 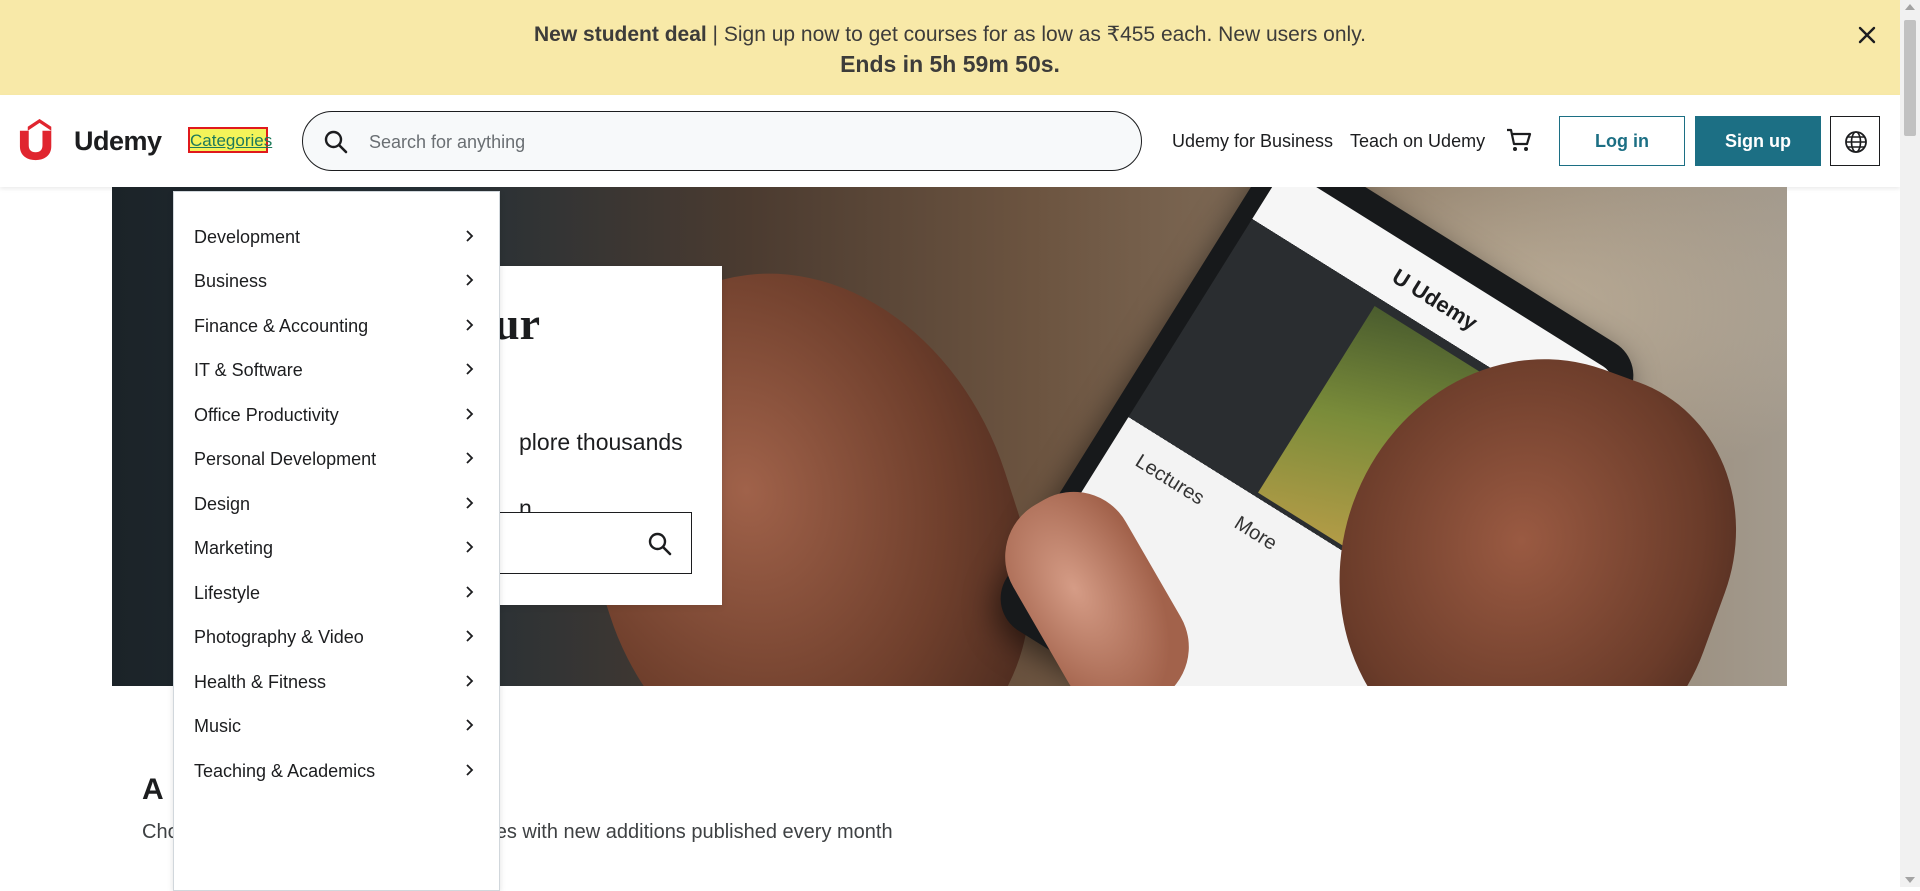 I want to click on search-input, so click(x=739, y=142).